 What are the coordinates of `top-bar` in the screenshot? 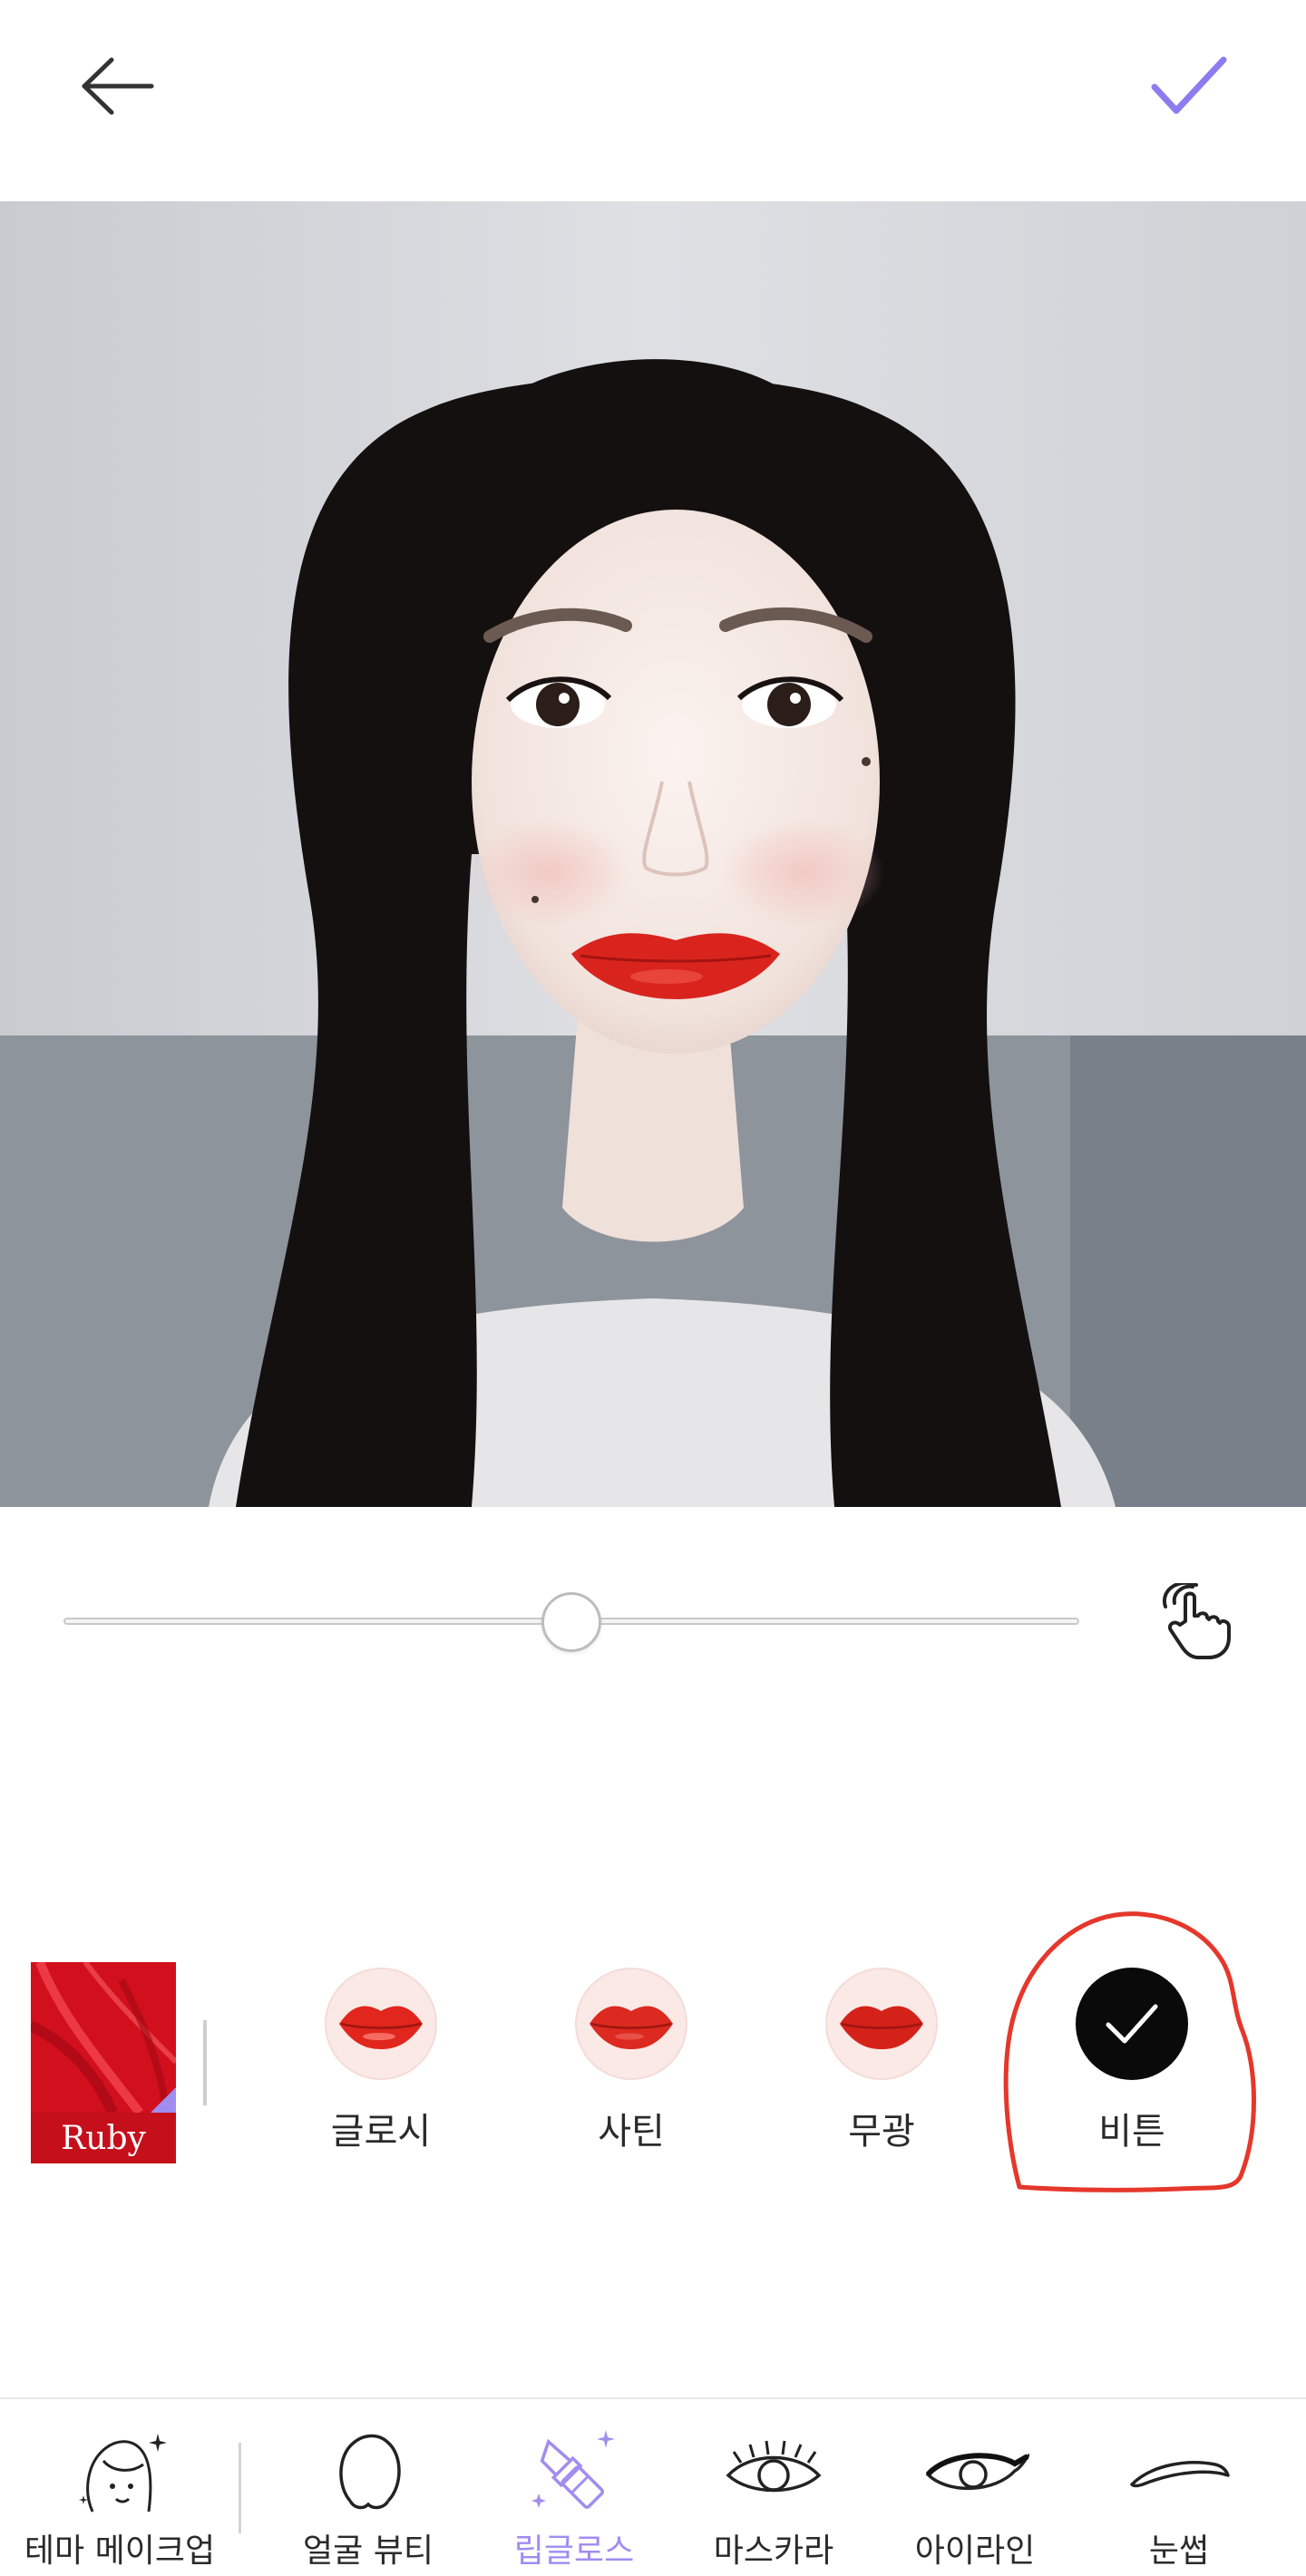 It's located at (653, 100).